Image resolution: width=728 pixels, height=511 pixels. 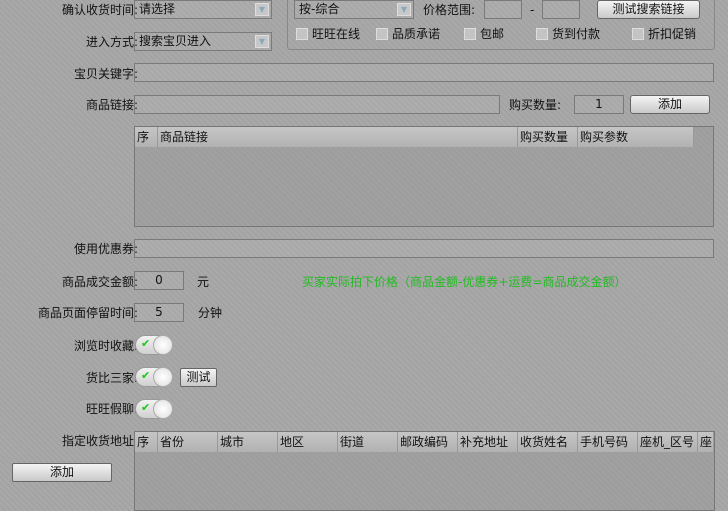 I want to click on compare-test-button: 测试, so click(x=198, y=377).